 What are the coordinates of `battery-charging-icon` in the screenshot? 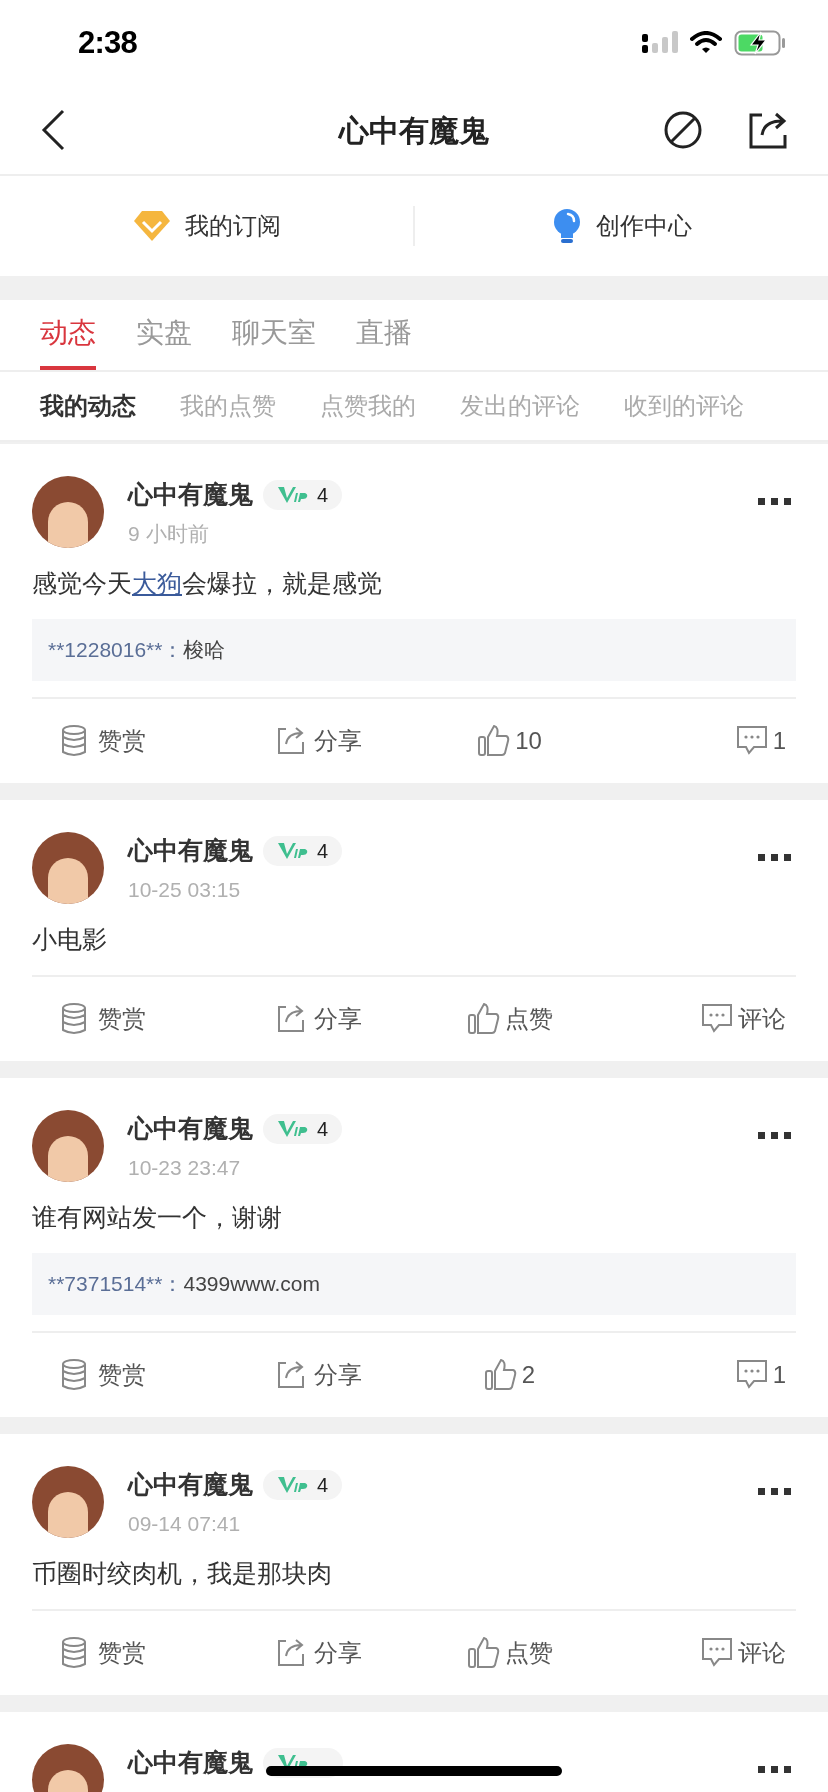 It's located at (760, 43).